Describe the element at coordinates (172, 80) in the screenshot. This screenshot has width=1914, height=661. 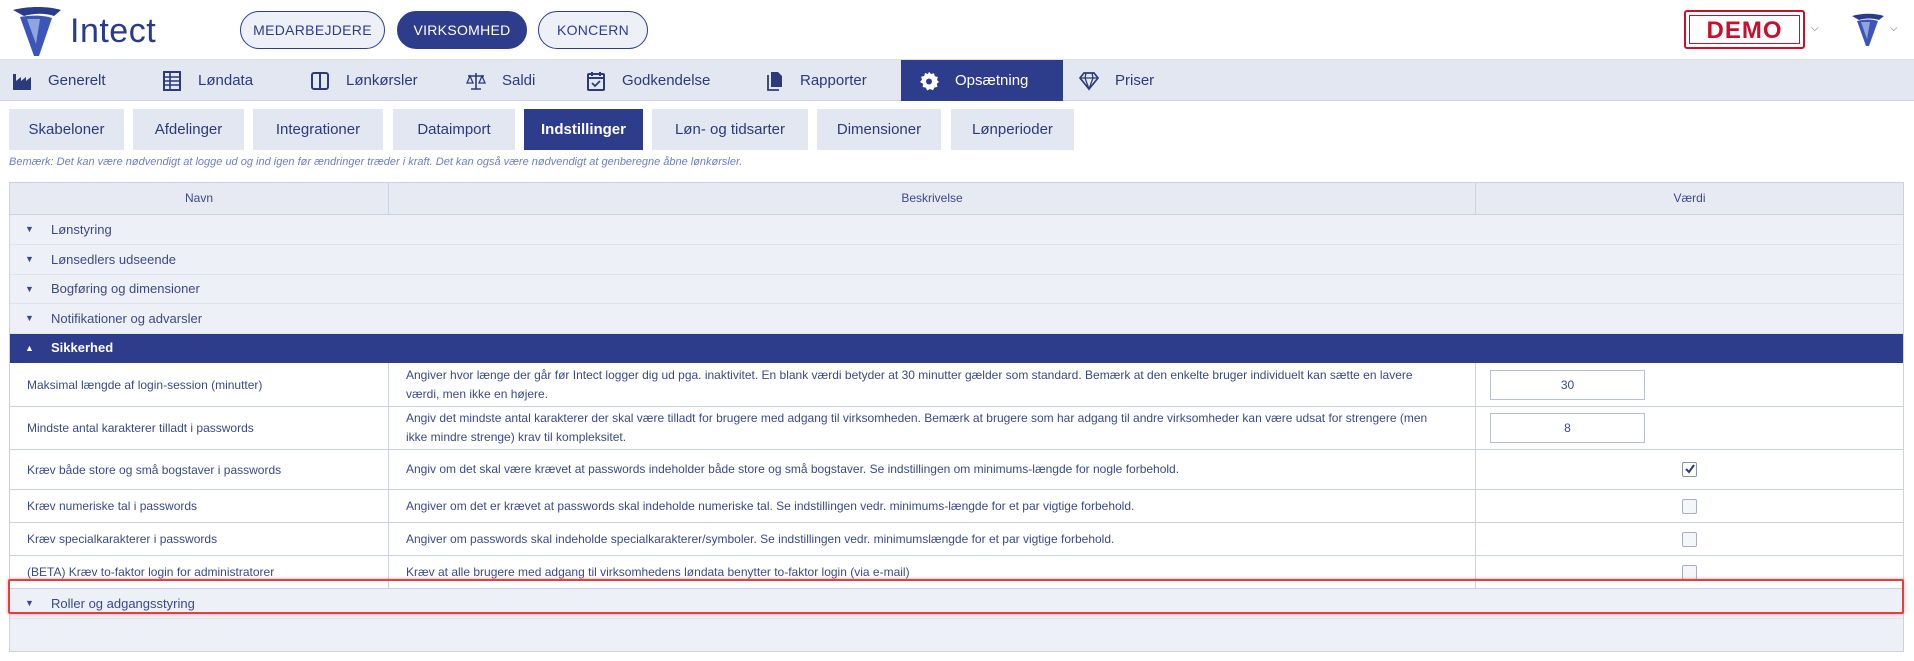
I see `spreadsheet-icon` at that location.